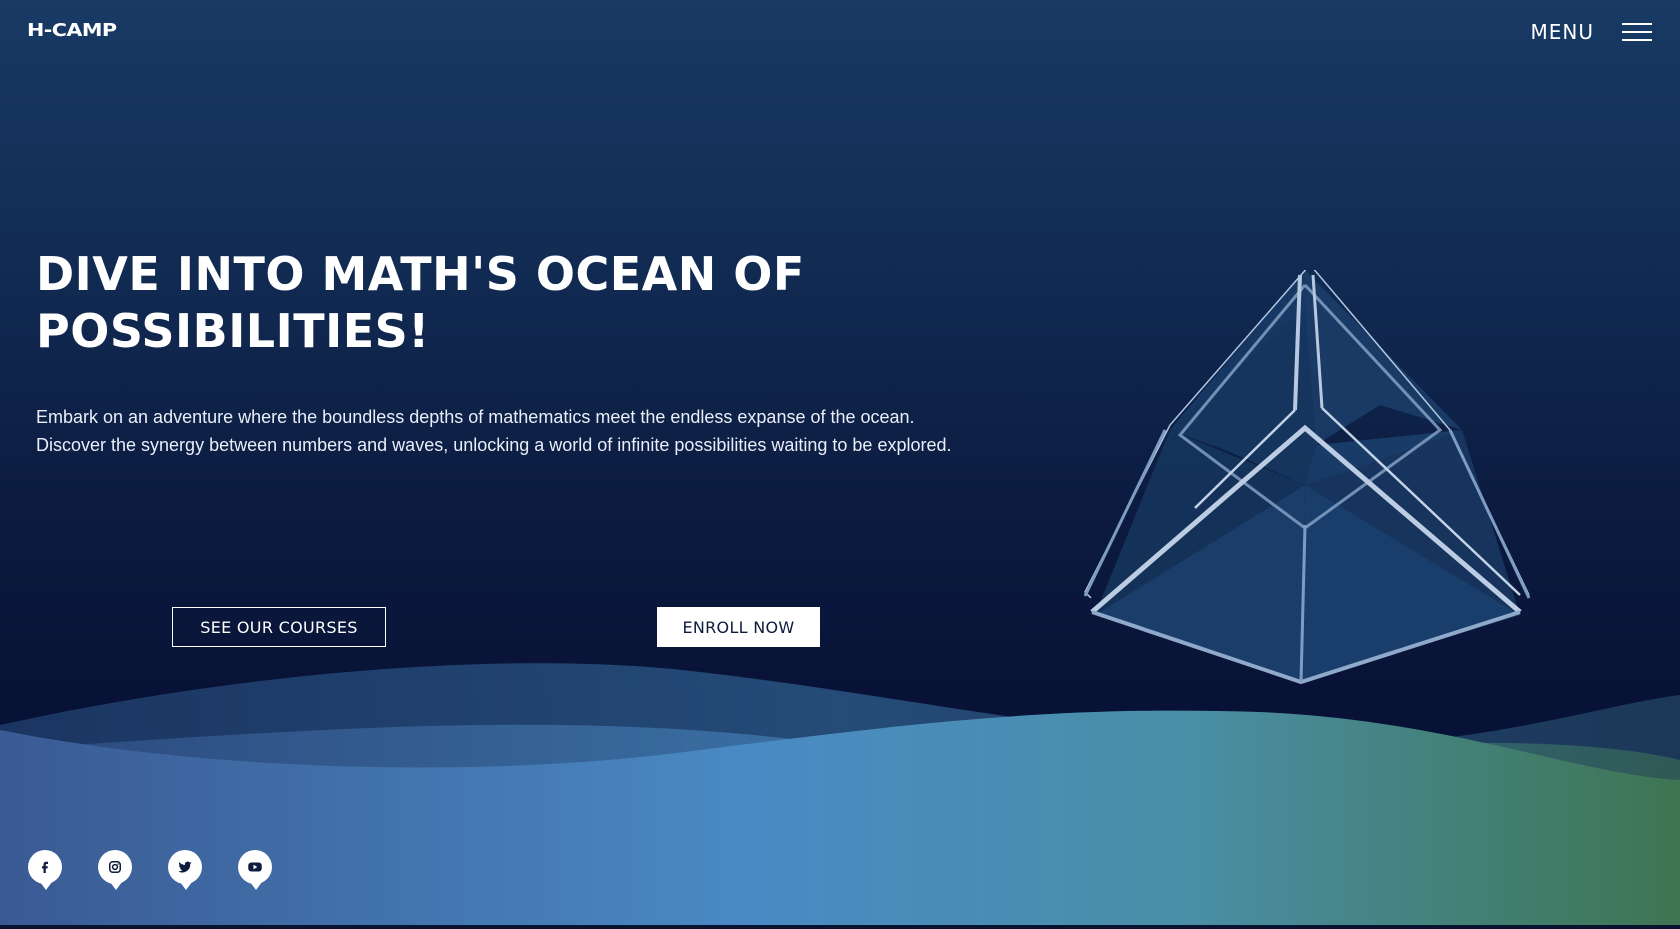  Describe the element at coordinates (45, 870) in the screenshot. I see `facebook-icon` at that location.